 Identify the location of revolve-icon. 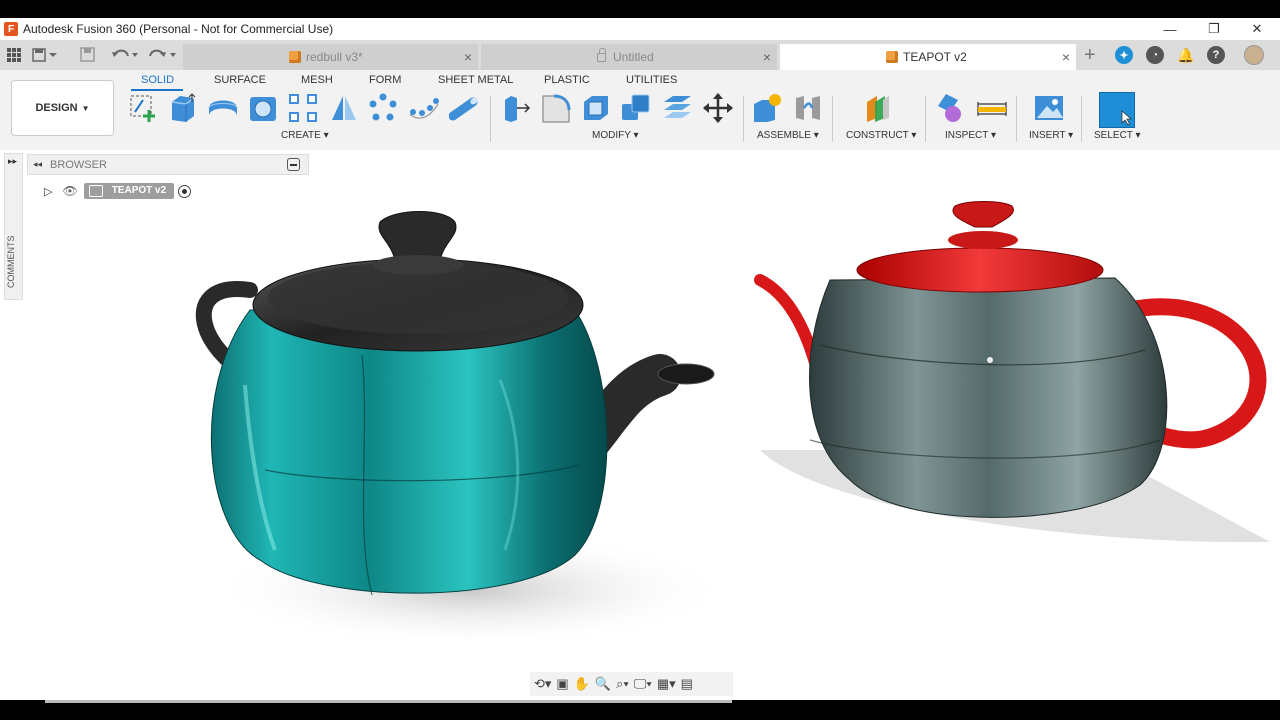
(223, 108).